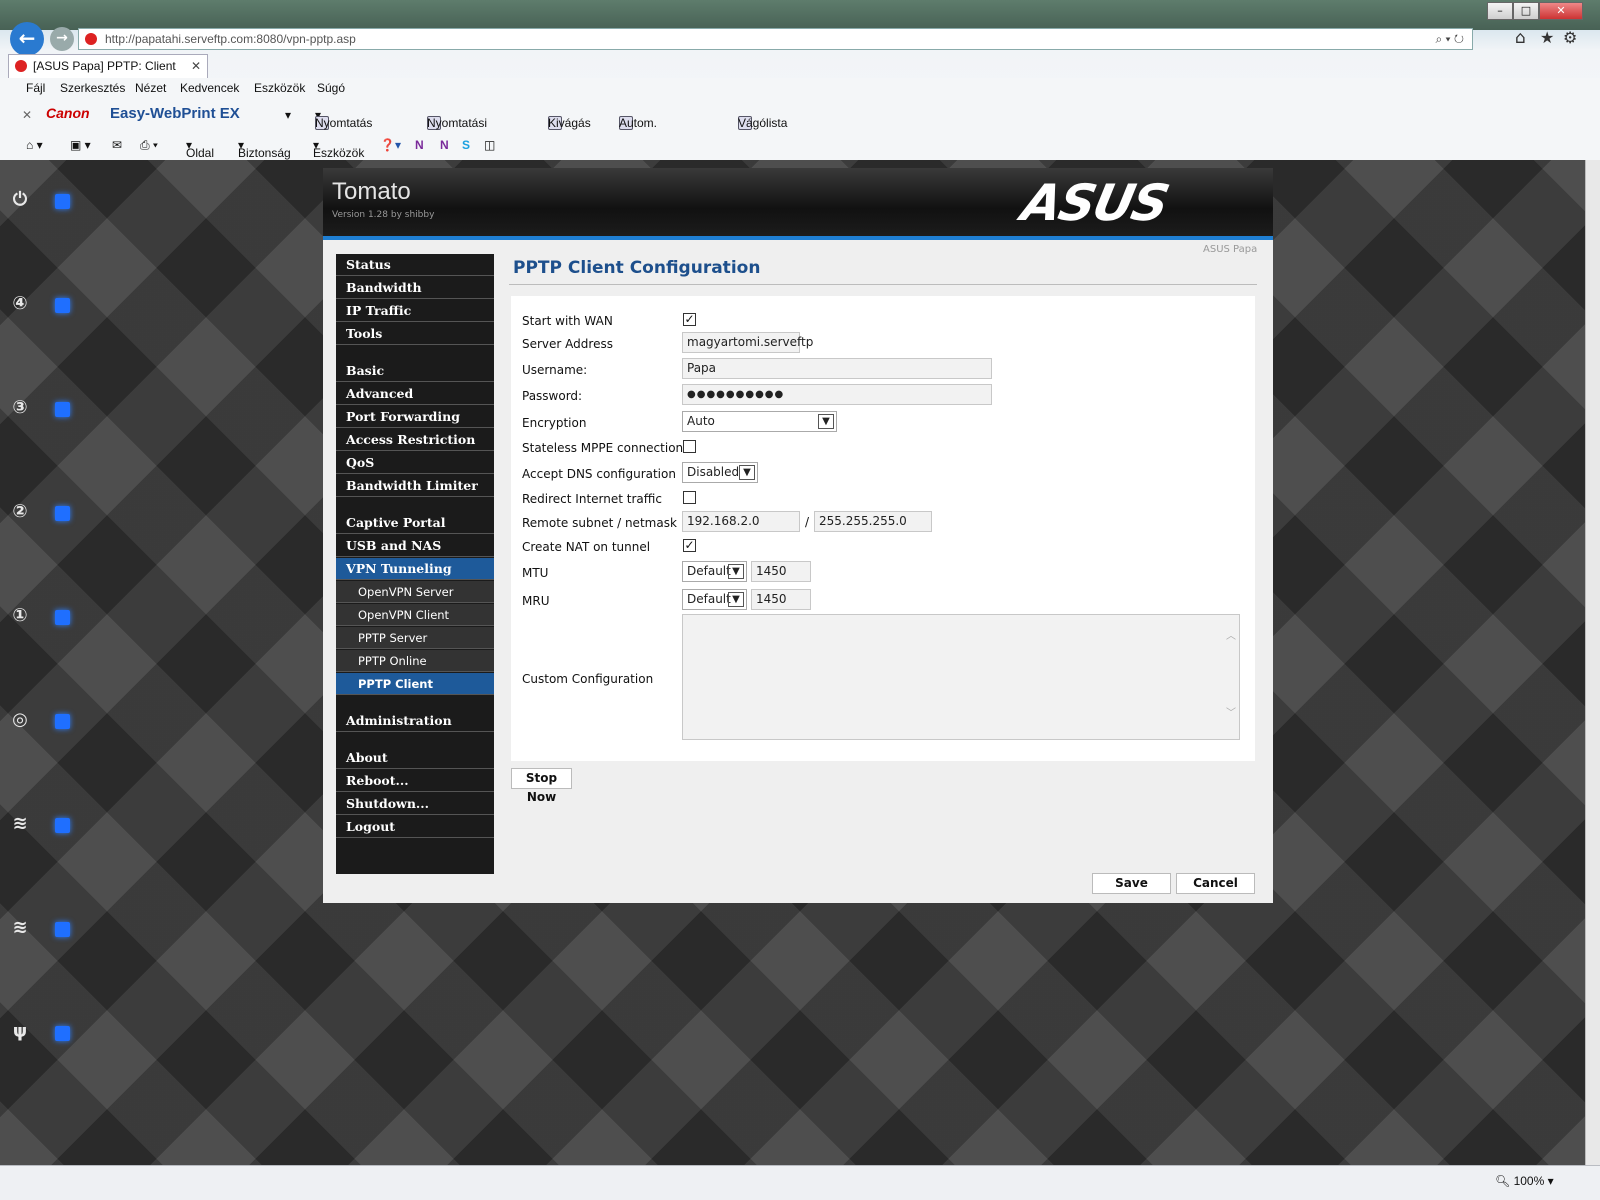 This screenshot has height=1200, width=1600. What do you see at coordinates (415, 440) in the screenshot?
I see `sidebar-item-access-restriction: Access Restriction` at bounding box center [415, 440].